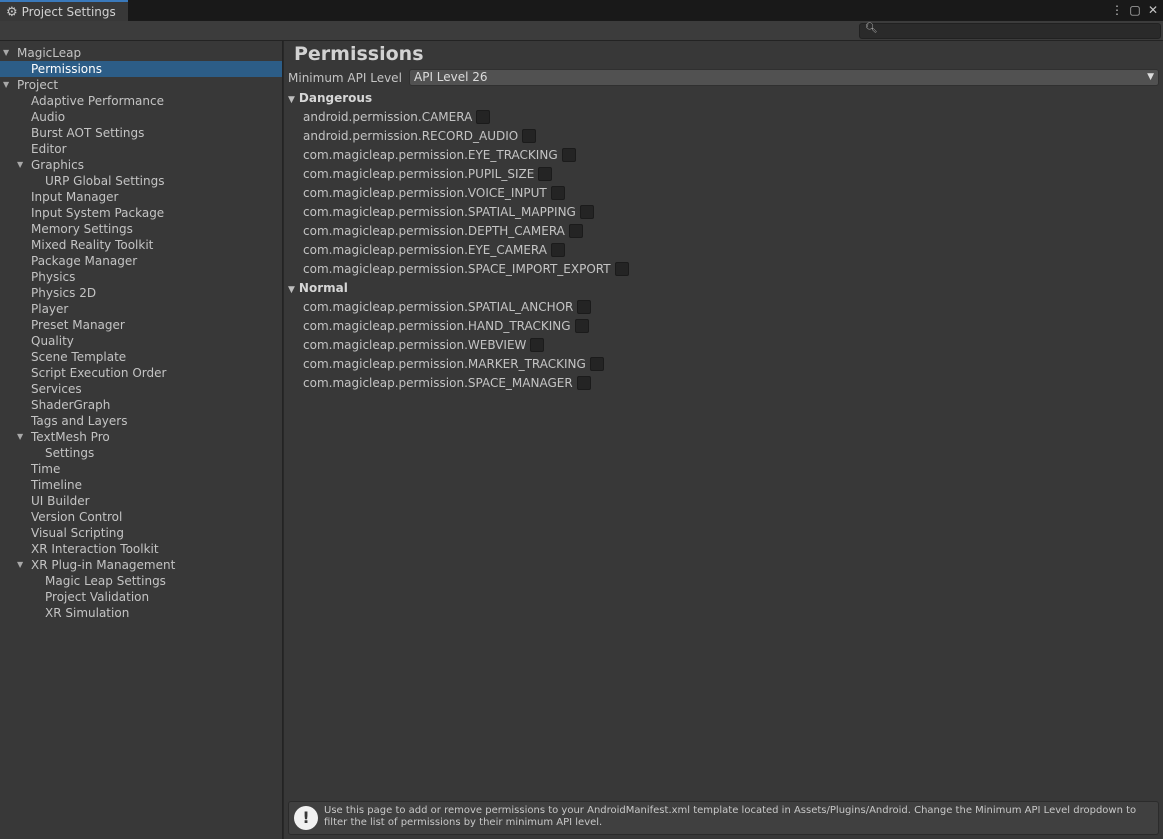 The image size is (1163, 839). Describe the element at coordinates (56, 389) in the screenshot. I see `sidebar-item-label: Services` at that location.